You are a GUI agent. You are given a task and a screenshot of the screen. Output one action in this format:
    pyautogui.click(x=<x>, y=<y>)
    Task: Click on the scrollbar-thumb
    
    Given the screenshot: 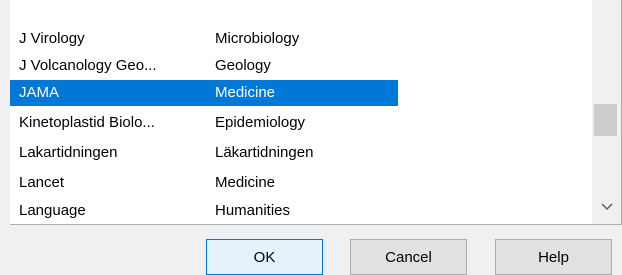 What is the action you would take?
    pyautogui.click(x=605, y=120)
    